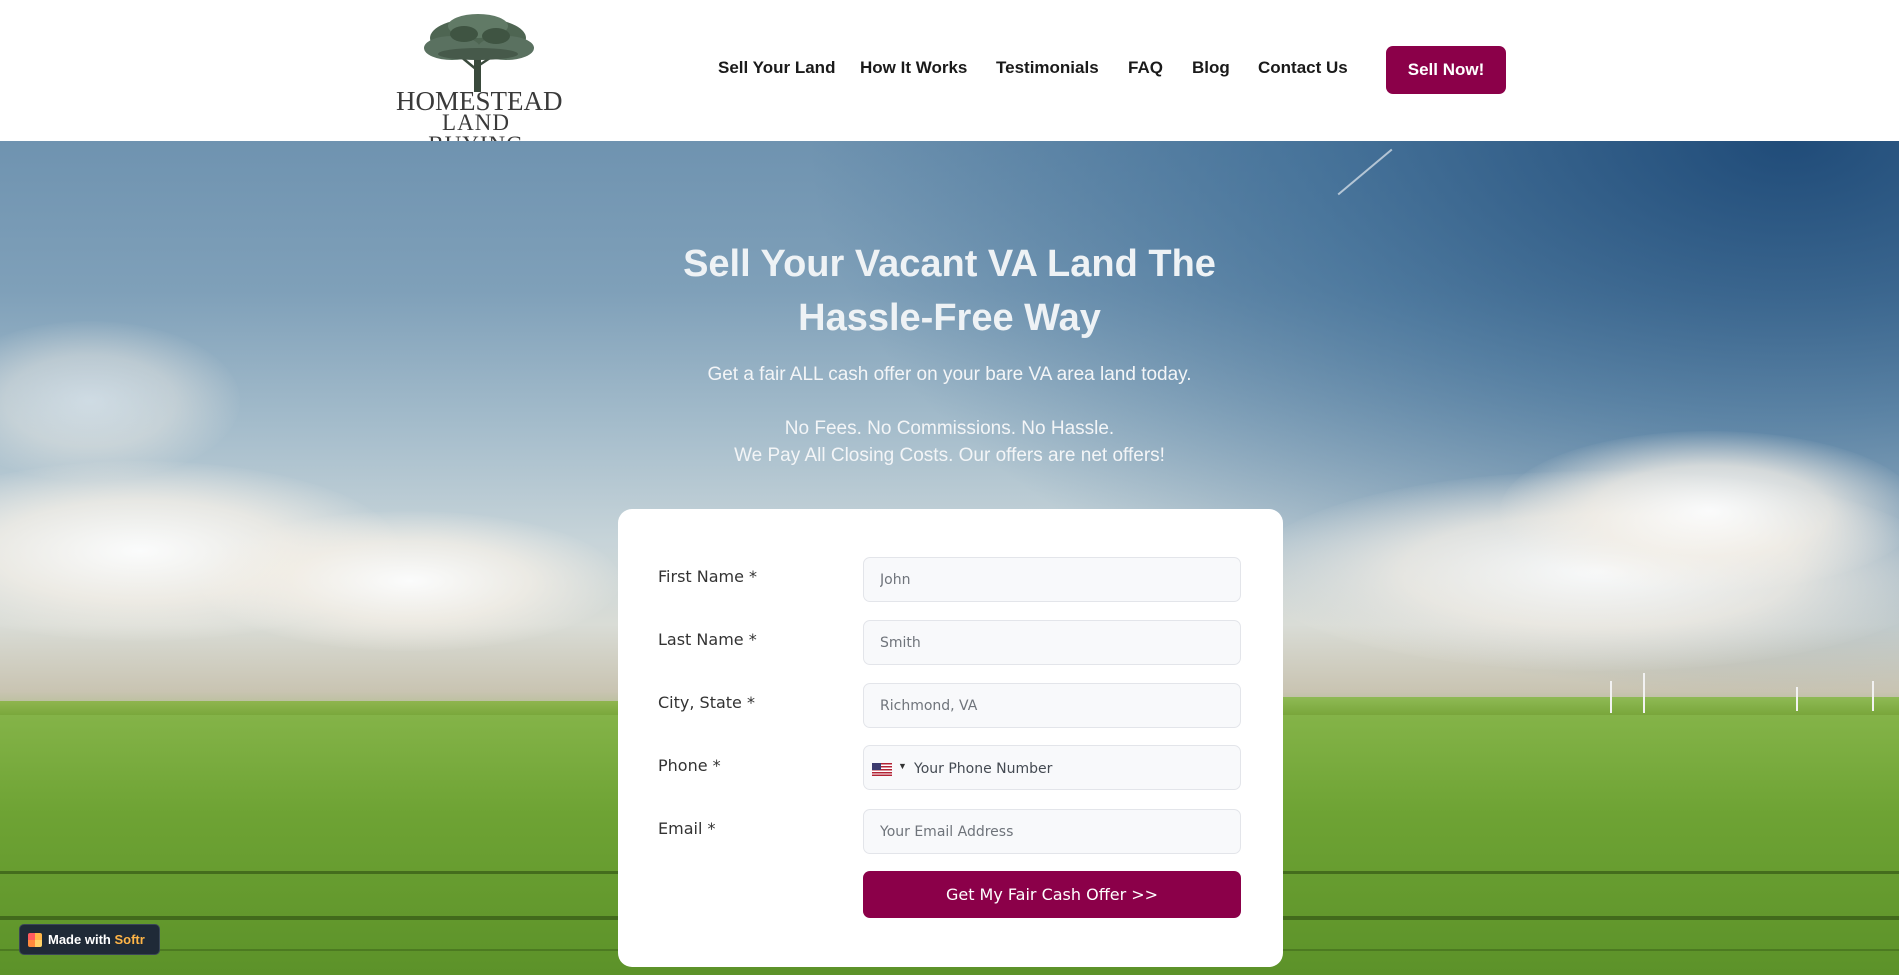  What do you see at coordinates (129, 939) in the screenshot?
I see `badge-brand: Softr` at bounding box center [129, 939].